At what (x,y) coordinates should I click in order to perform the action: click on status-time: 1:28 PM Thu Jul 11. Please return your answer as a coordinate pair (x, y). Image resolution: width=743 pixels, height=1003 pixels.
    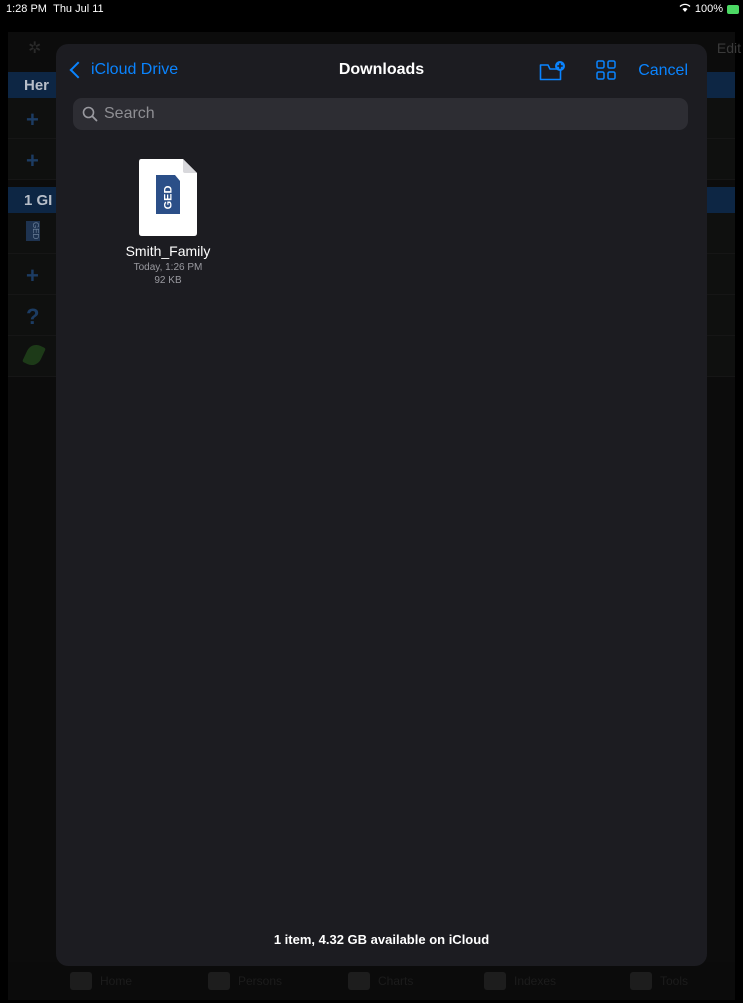
    Looking at the image, I should click on (55, 9).